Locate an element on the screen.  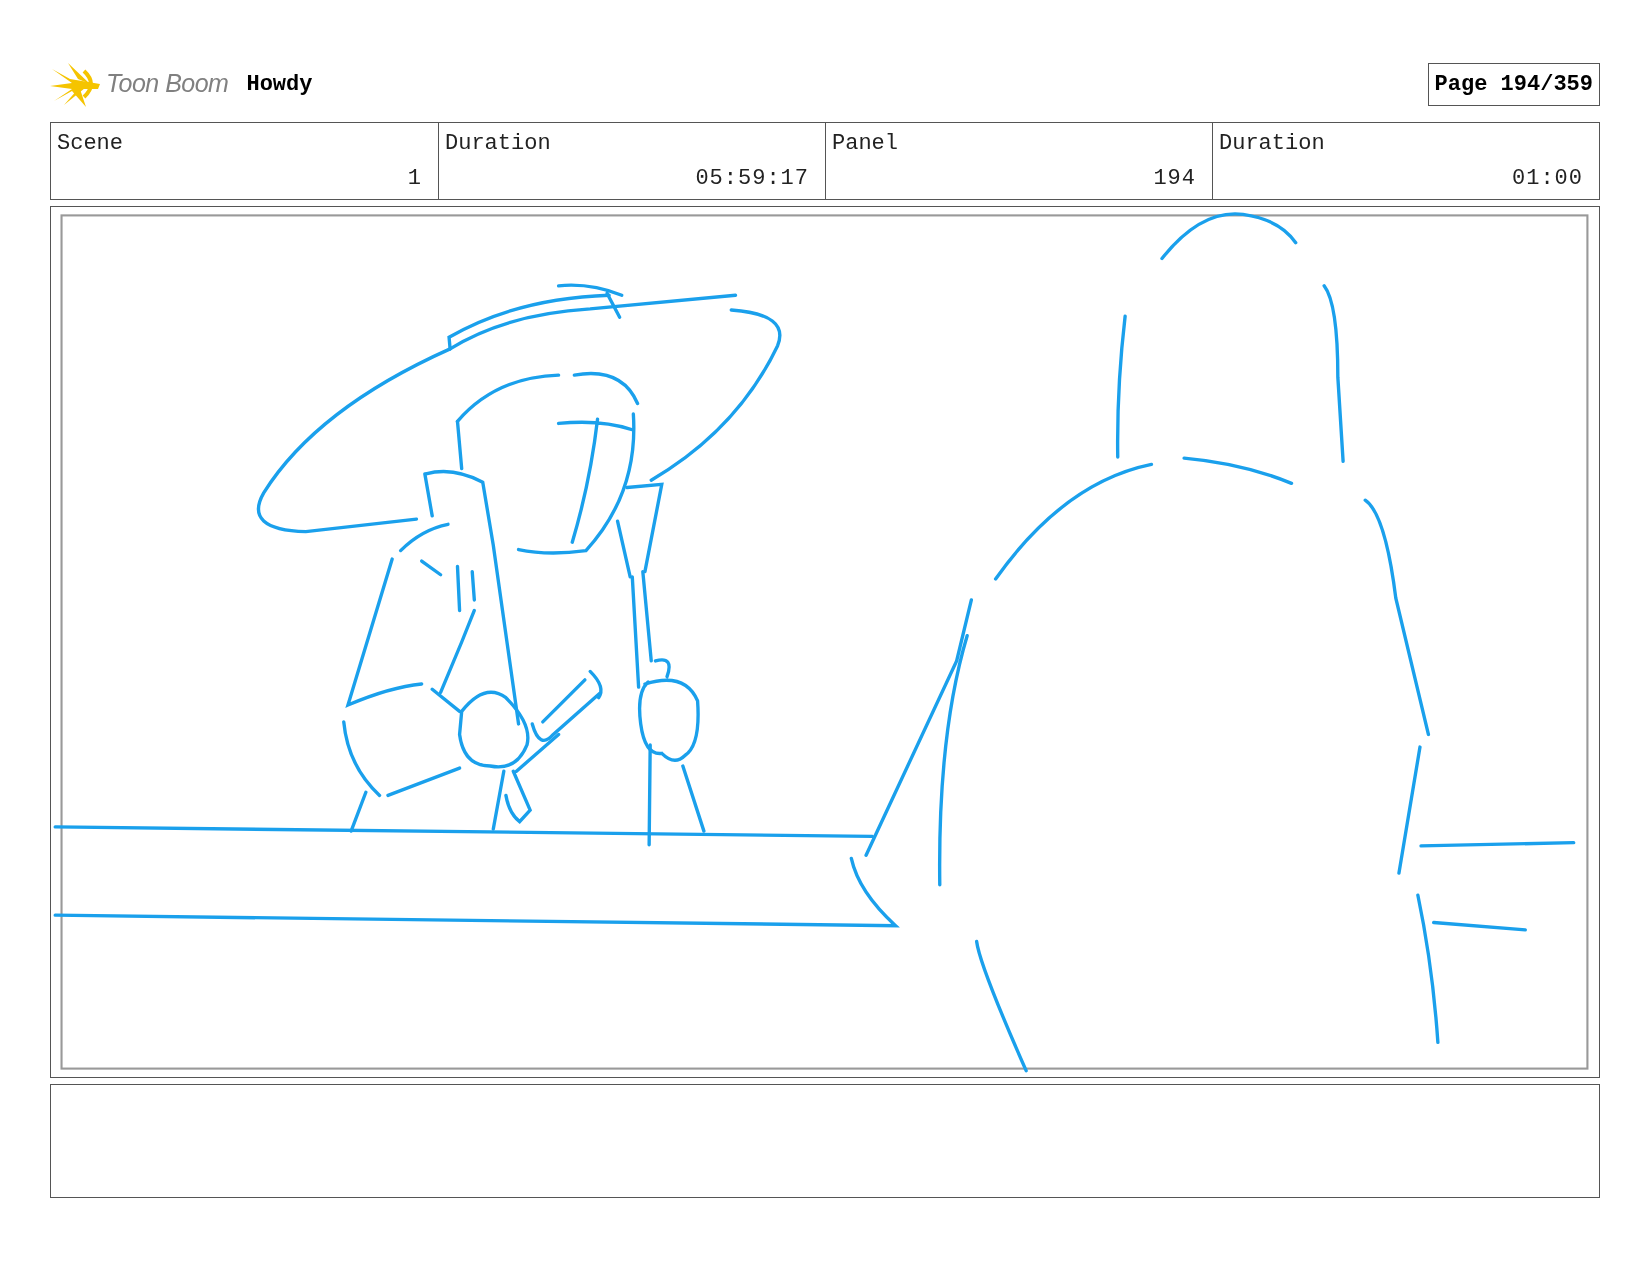
field-value: 194 is located at coordinates (1174, 179).